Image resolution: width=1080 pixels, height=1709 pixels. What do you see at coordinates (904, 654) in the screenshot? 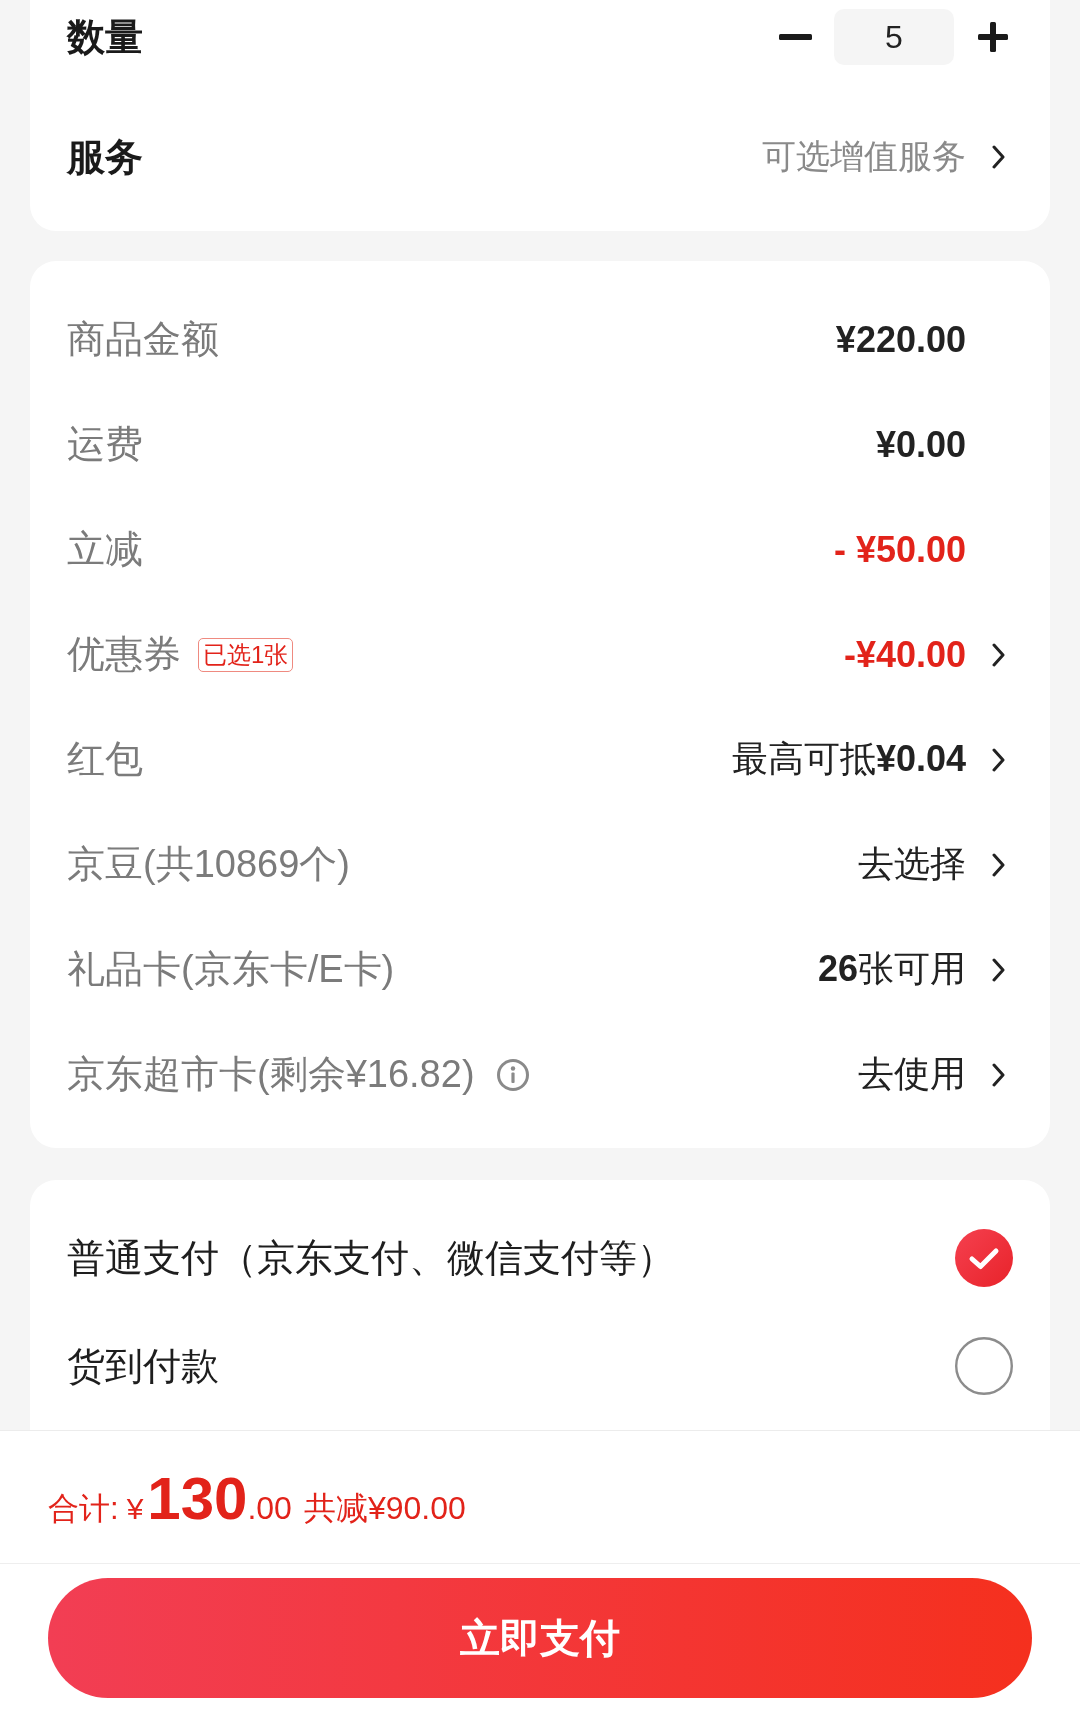
I see `row-value: -¥40.00` at bounding box center [904, 654].